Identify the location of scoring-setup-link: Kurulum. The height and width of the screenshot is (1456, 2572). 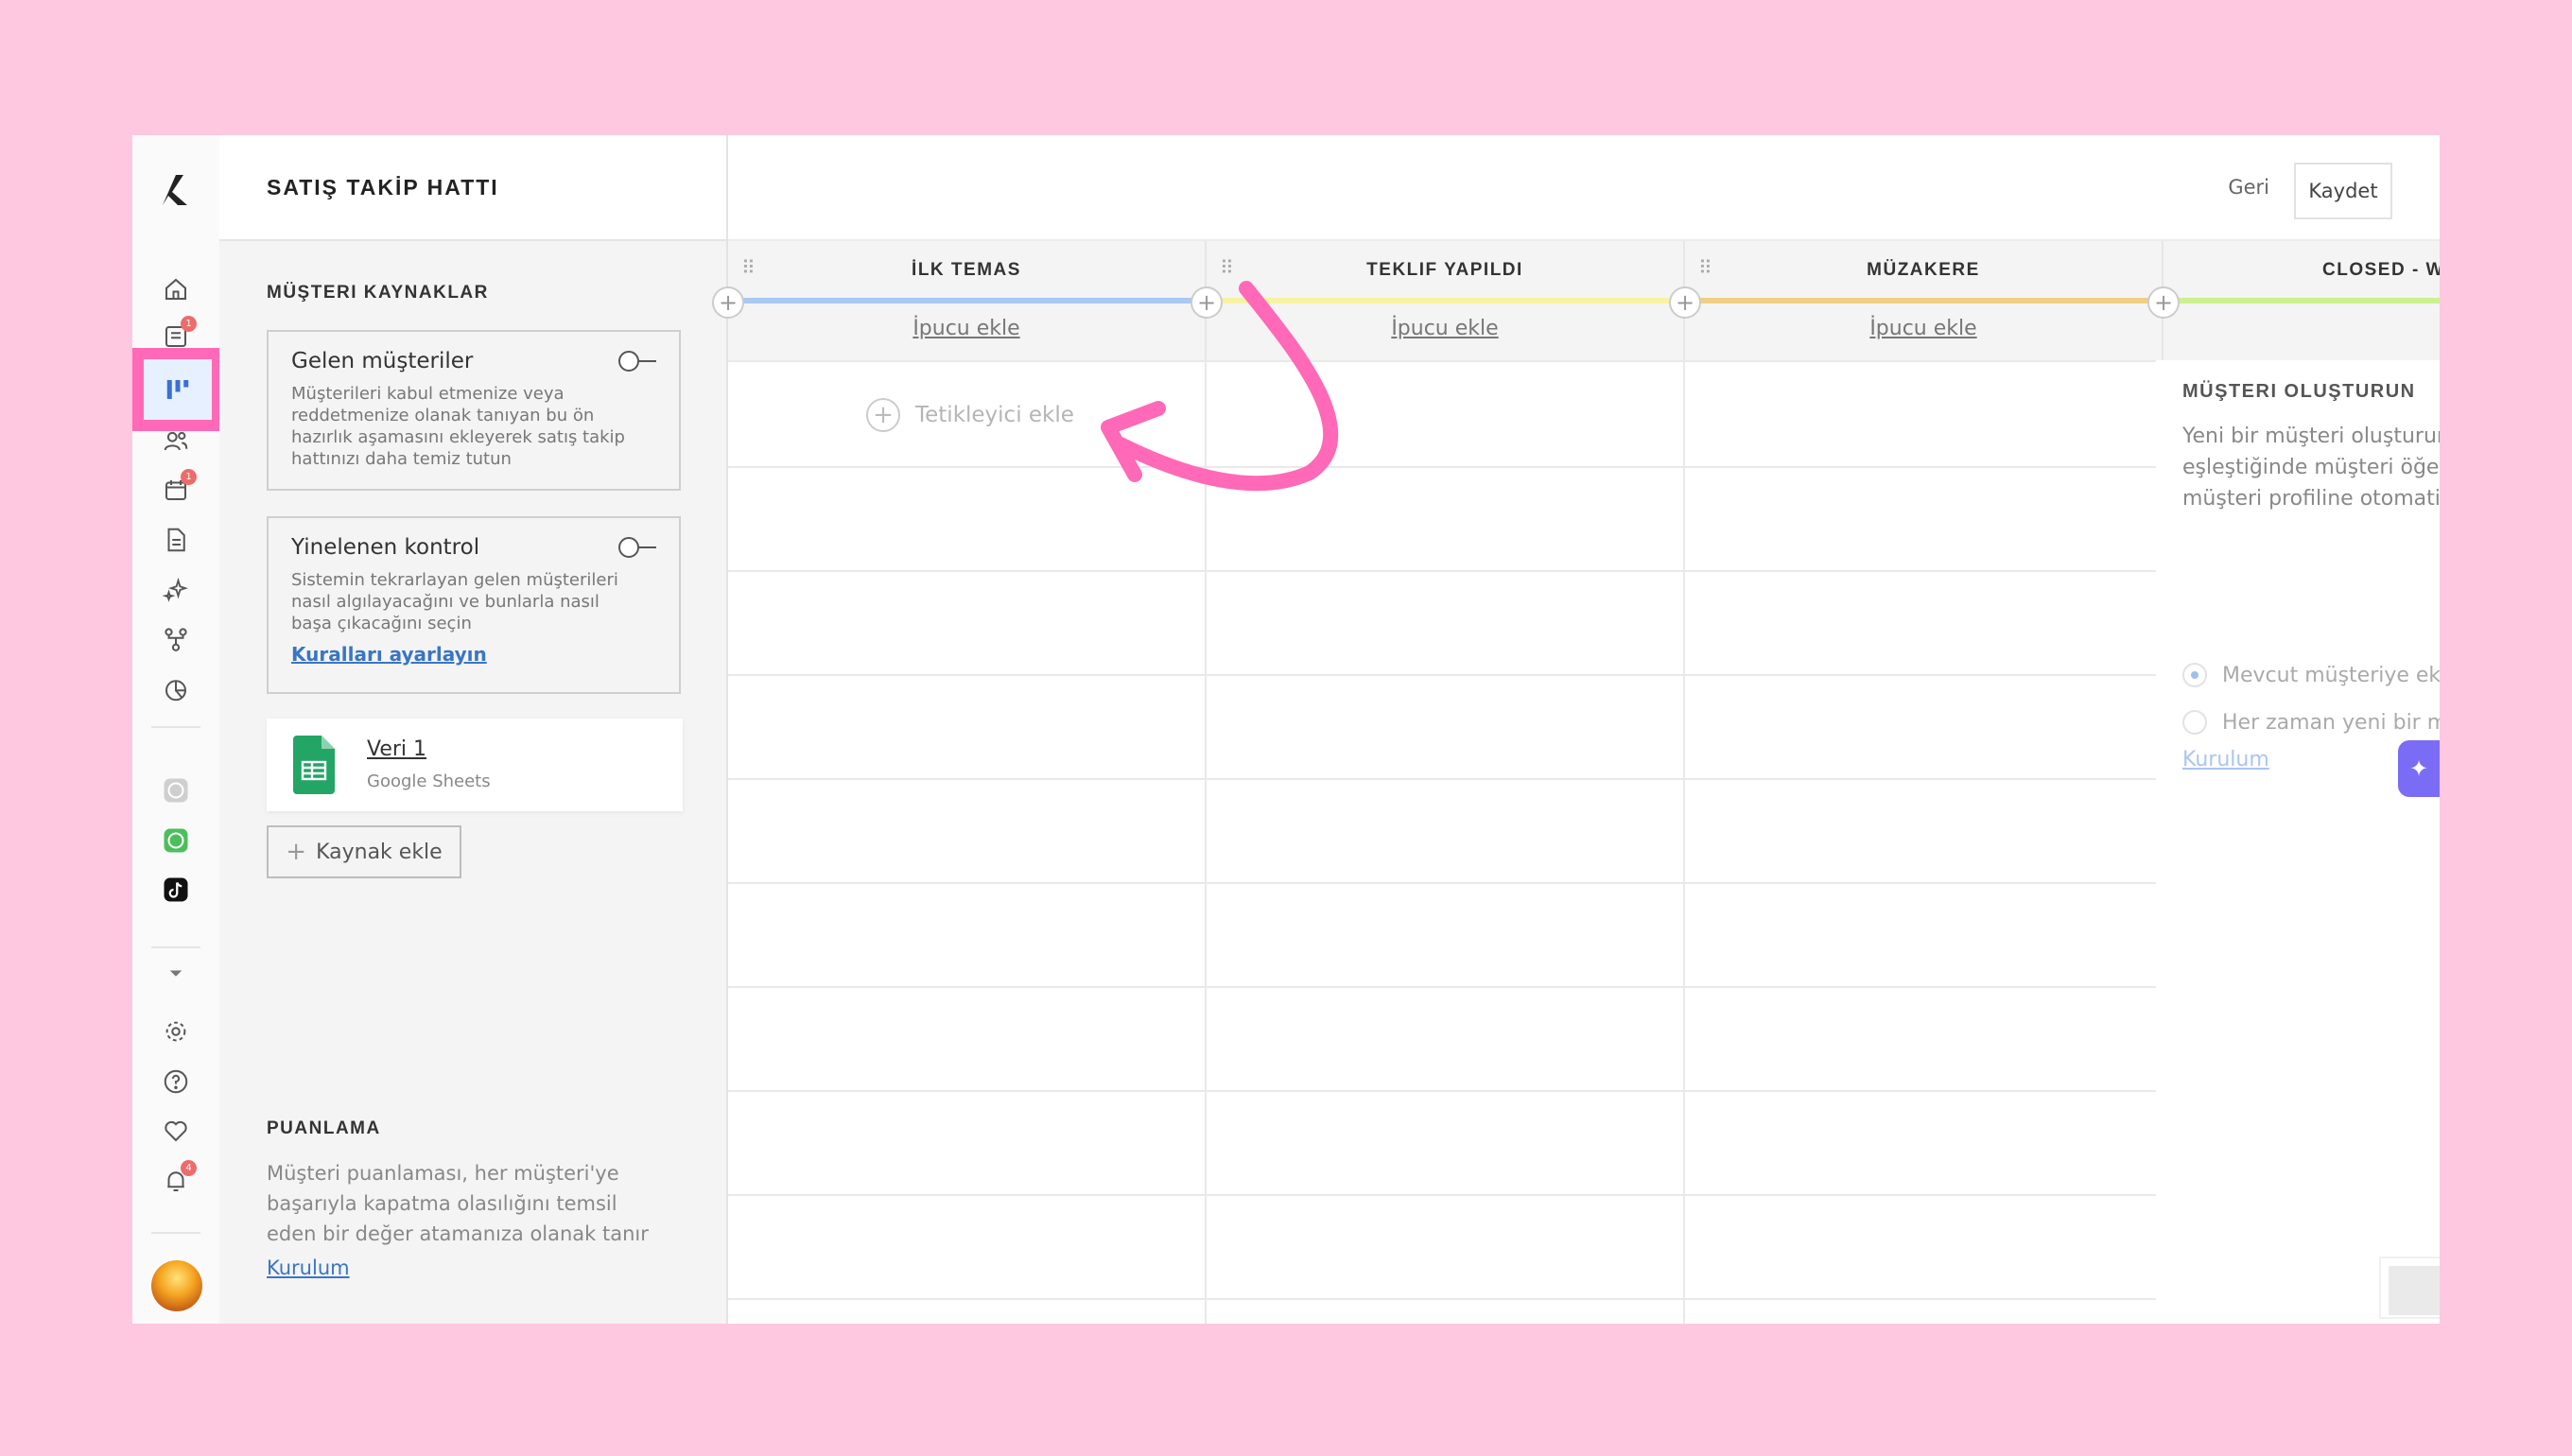
(308, 1268).